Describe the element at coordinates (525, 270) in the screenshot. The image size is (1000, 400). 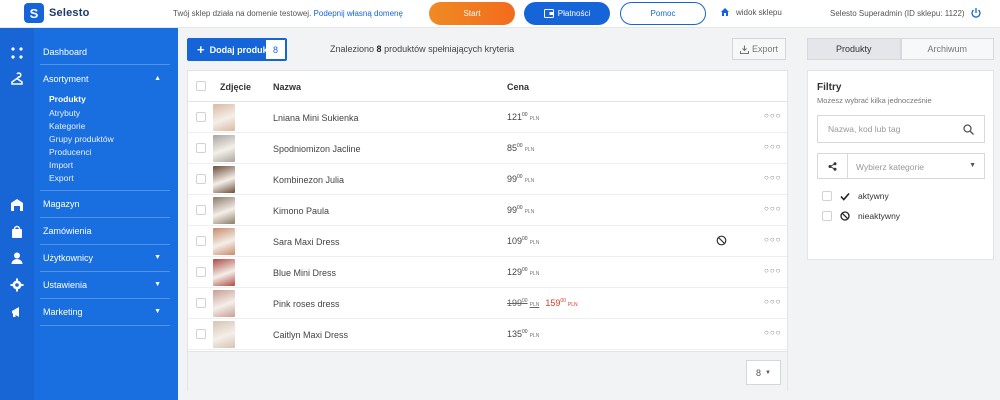
I see `price-dec: 00` at that location.